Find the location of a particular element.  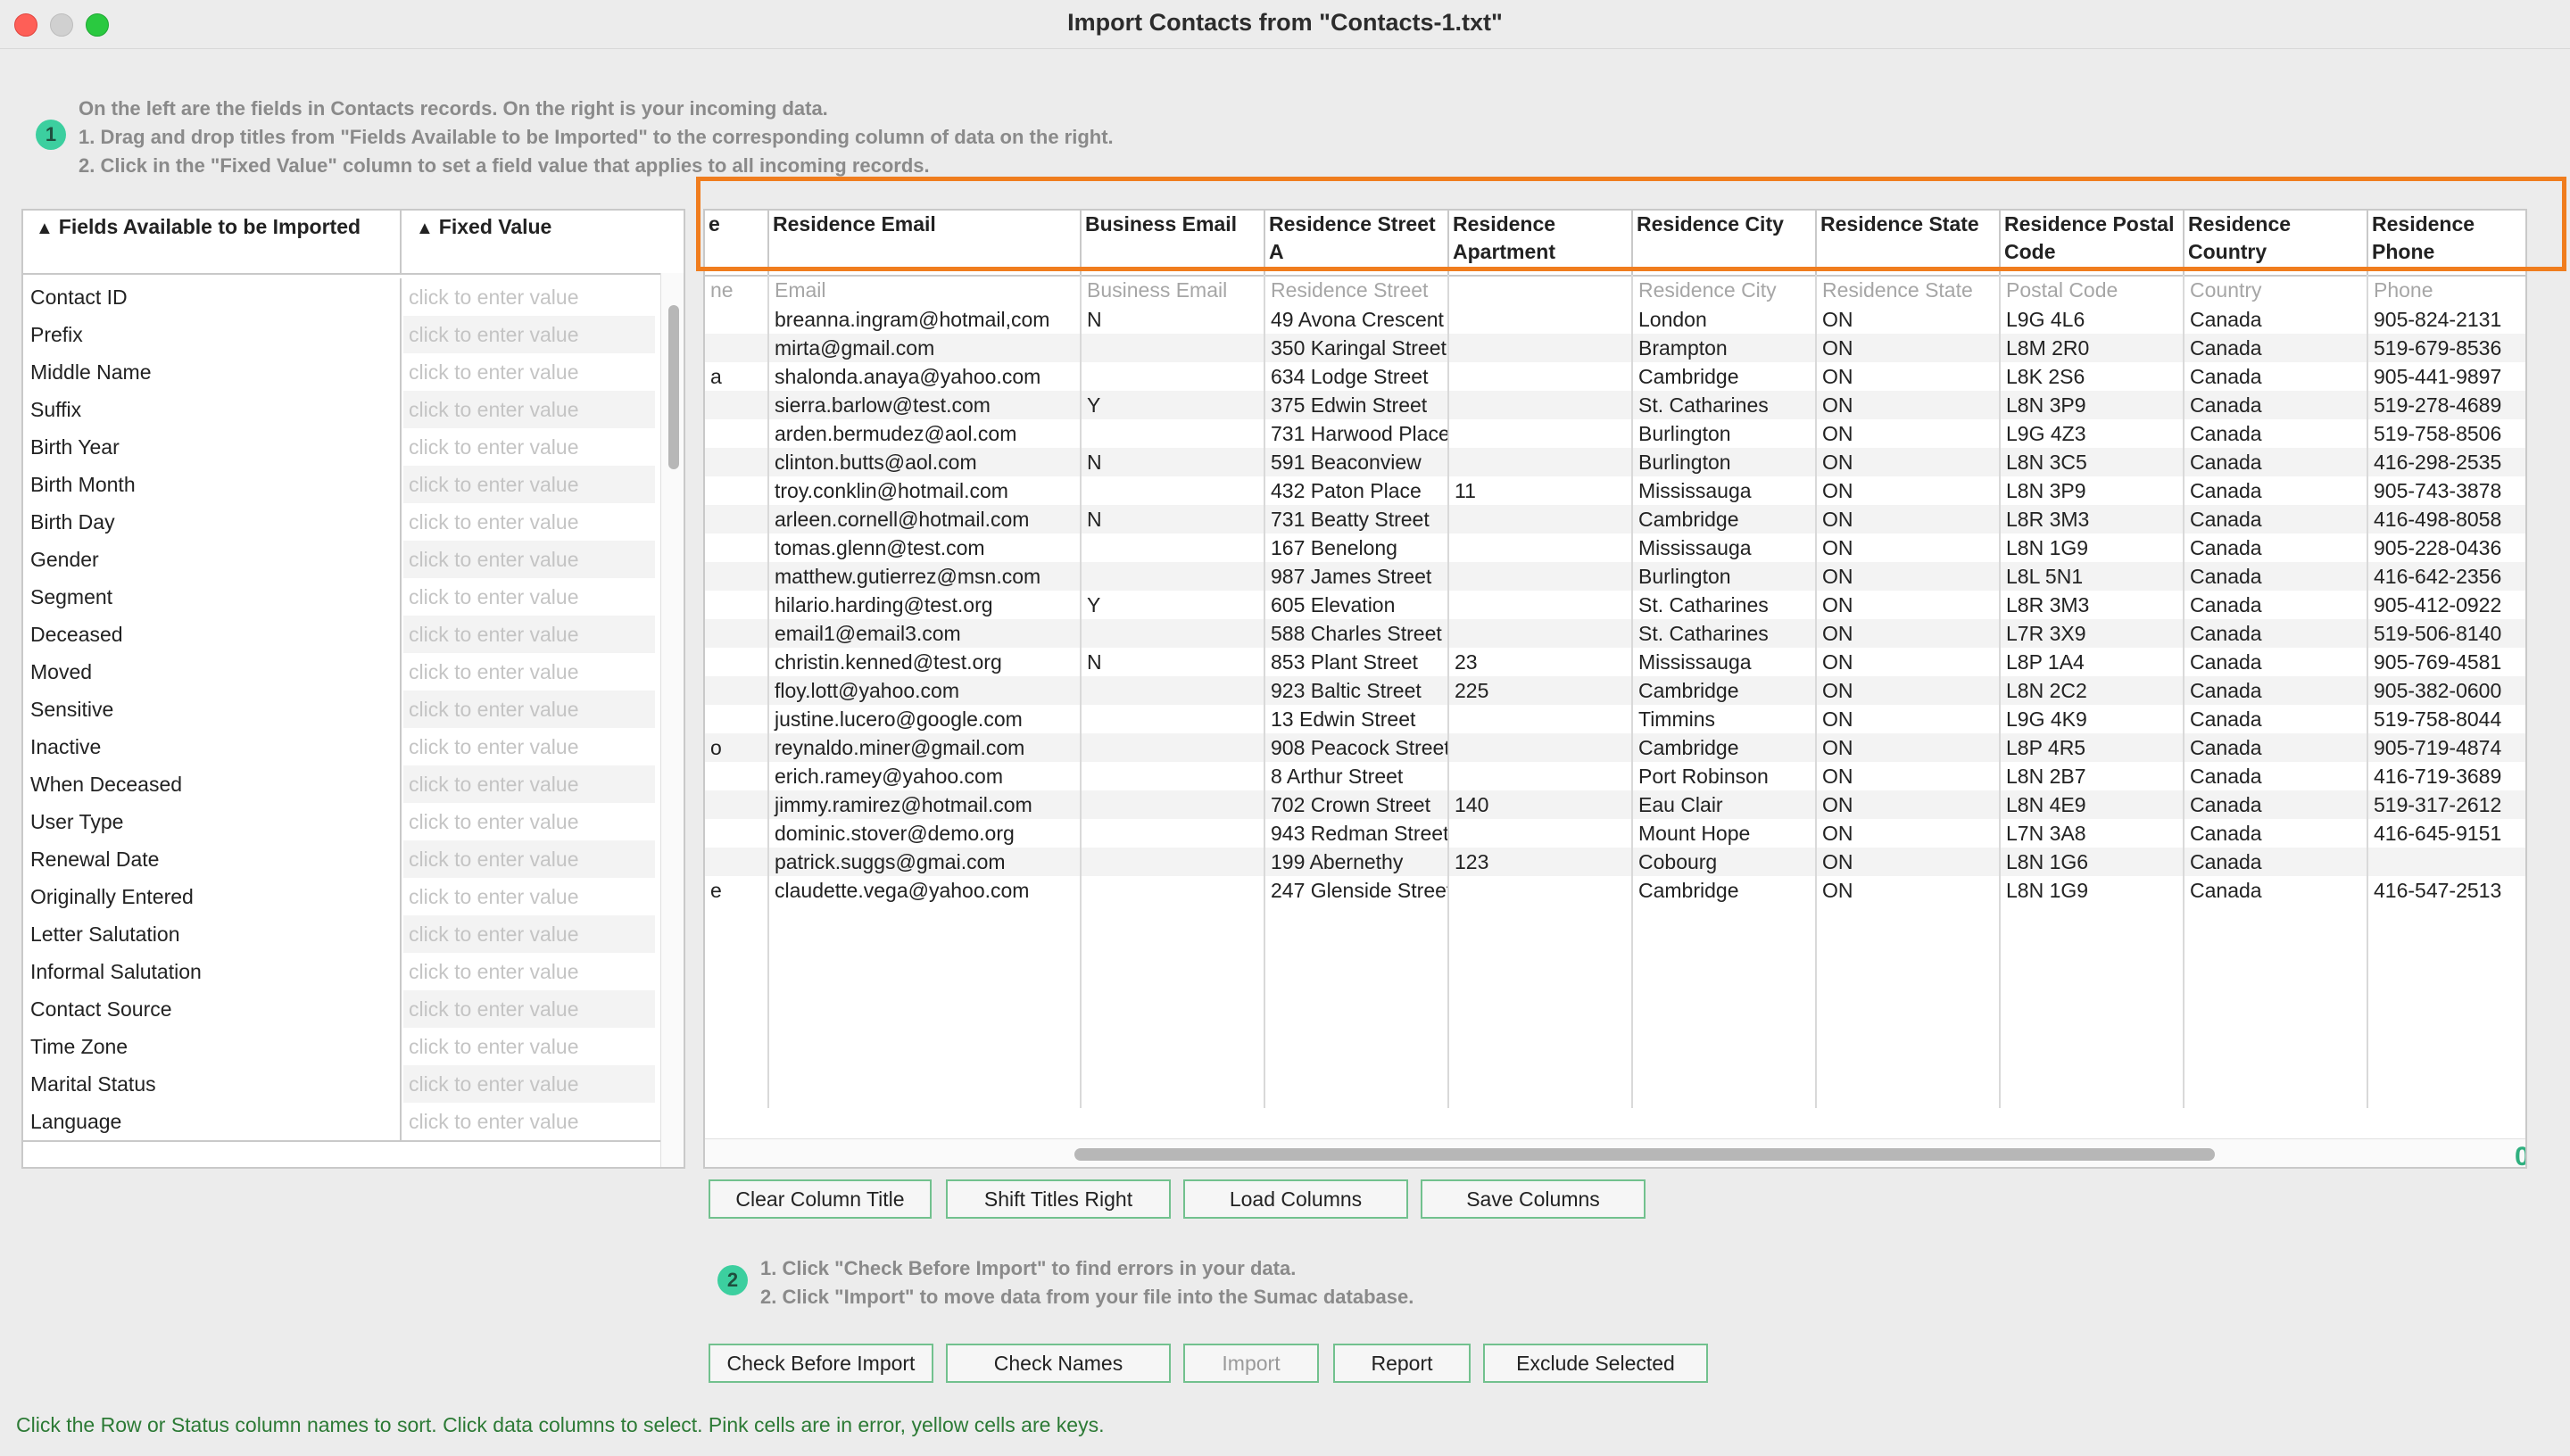

table-cell: 49 Avona Crescent is located at coordinates (1357, 319).